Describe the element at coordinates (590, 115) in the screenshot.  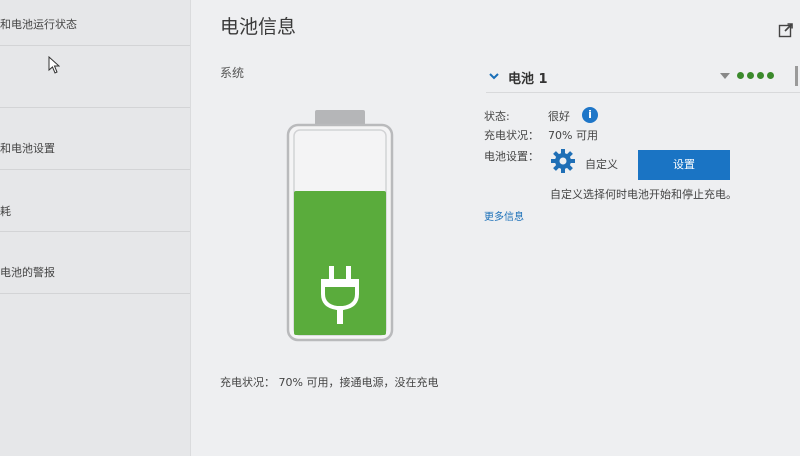
I see `info-icon: i` at that location.